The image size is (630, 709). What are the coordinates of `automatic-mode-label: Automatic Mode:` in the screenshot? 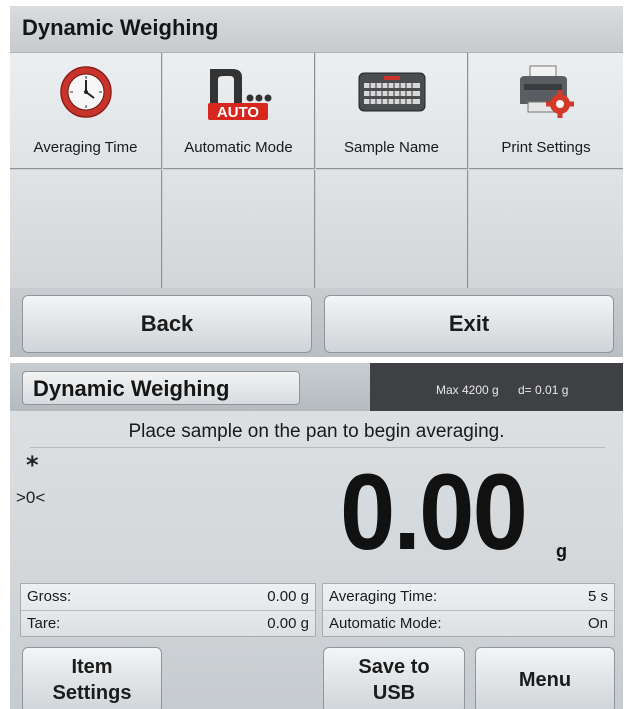 It's located at (385, 623).